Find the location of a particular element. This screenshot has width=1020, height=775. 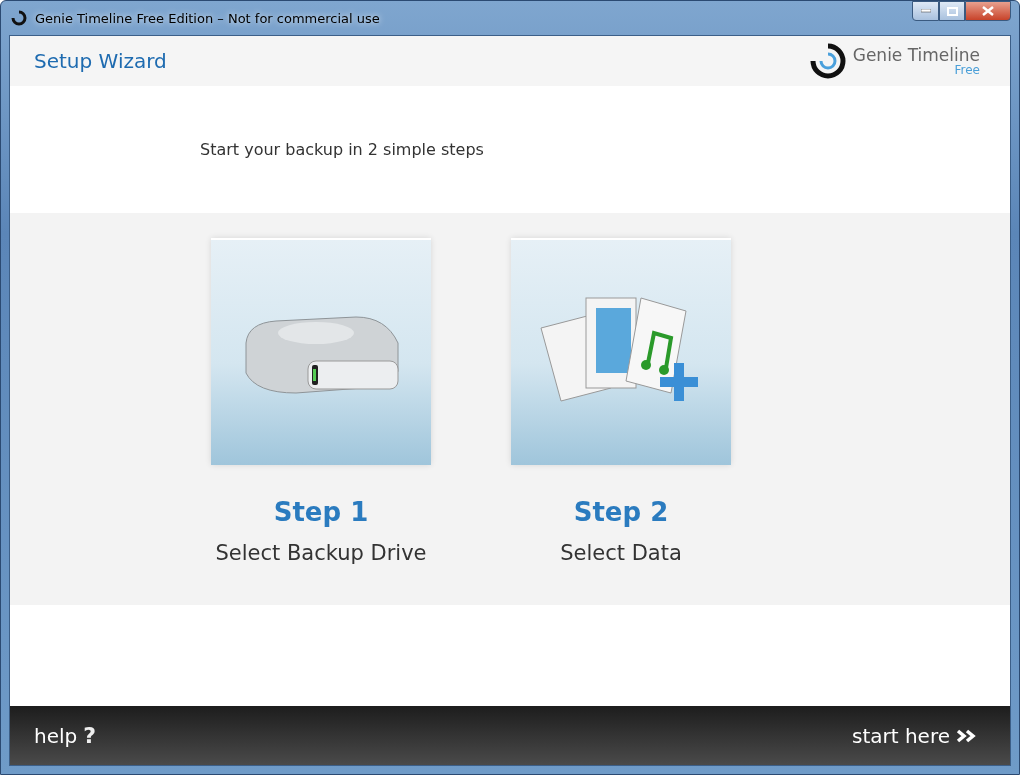

close-button is located at coordinates (988, 11).